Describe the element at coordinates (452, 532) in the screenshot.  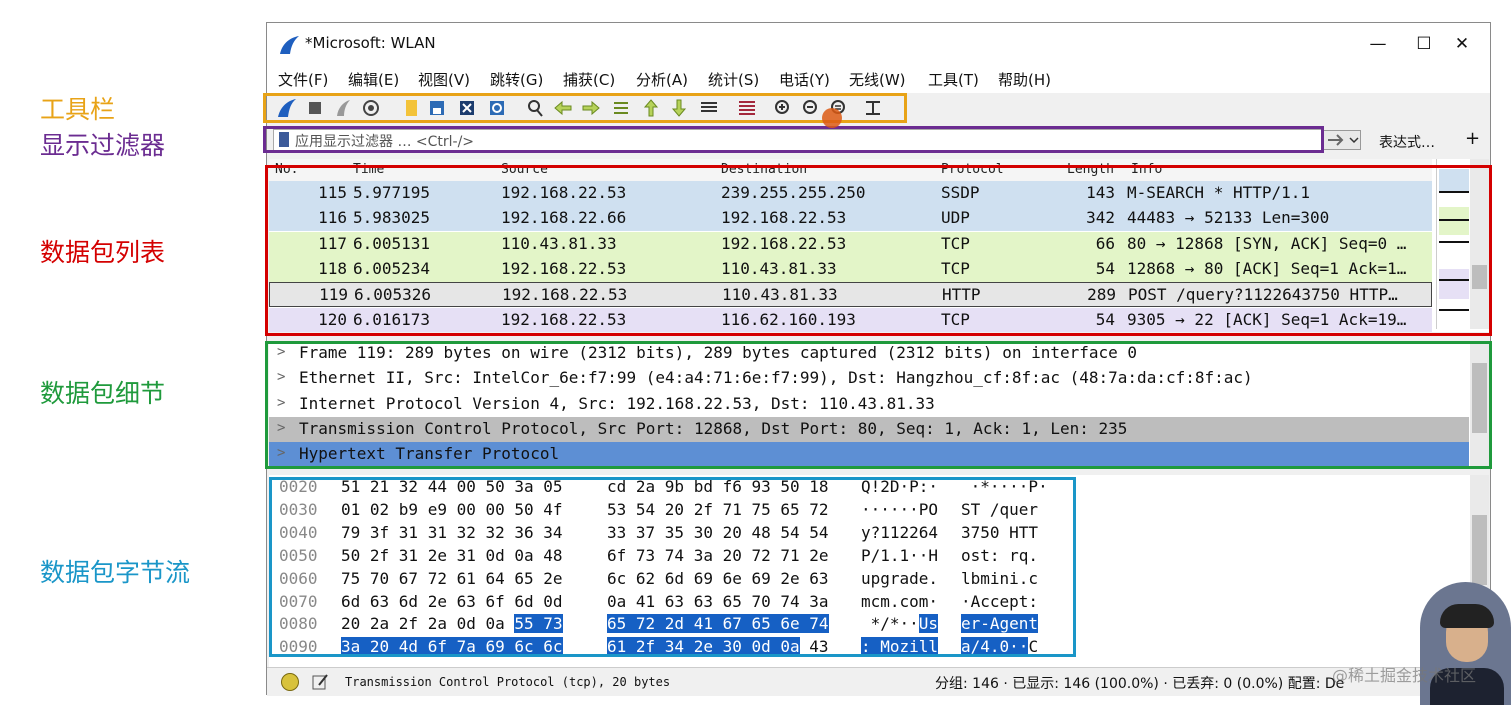
I see `hex-group-a: 79 3f 31 31 32 32 36 34` at that location.